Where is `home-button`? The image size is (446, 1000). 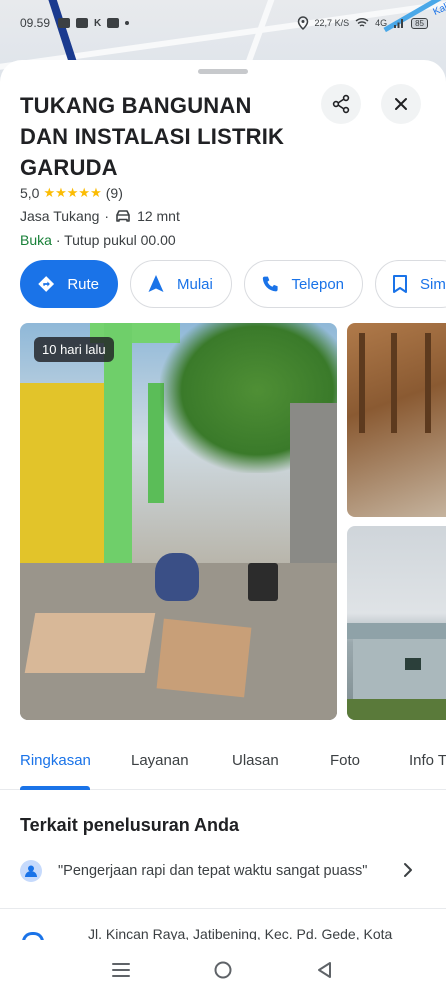 home-button is located at coordinates (223, 970).